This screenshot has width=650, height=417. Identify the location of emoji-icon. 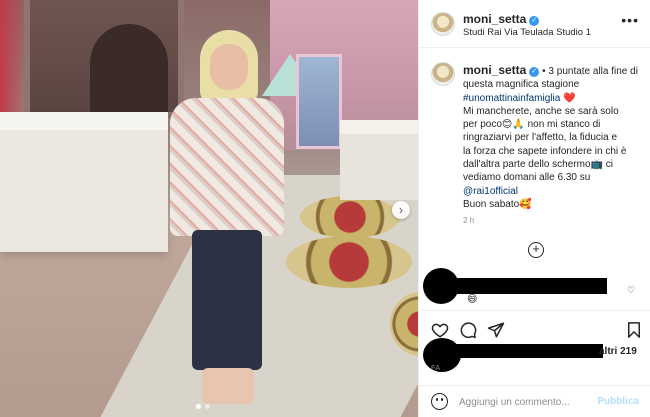
(439, 401).